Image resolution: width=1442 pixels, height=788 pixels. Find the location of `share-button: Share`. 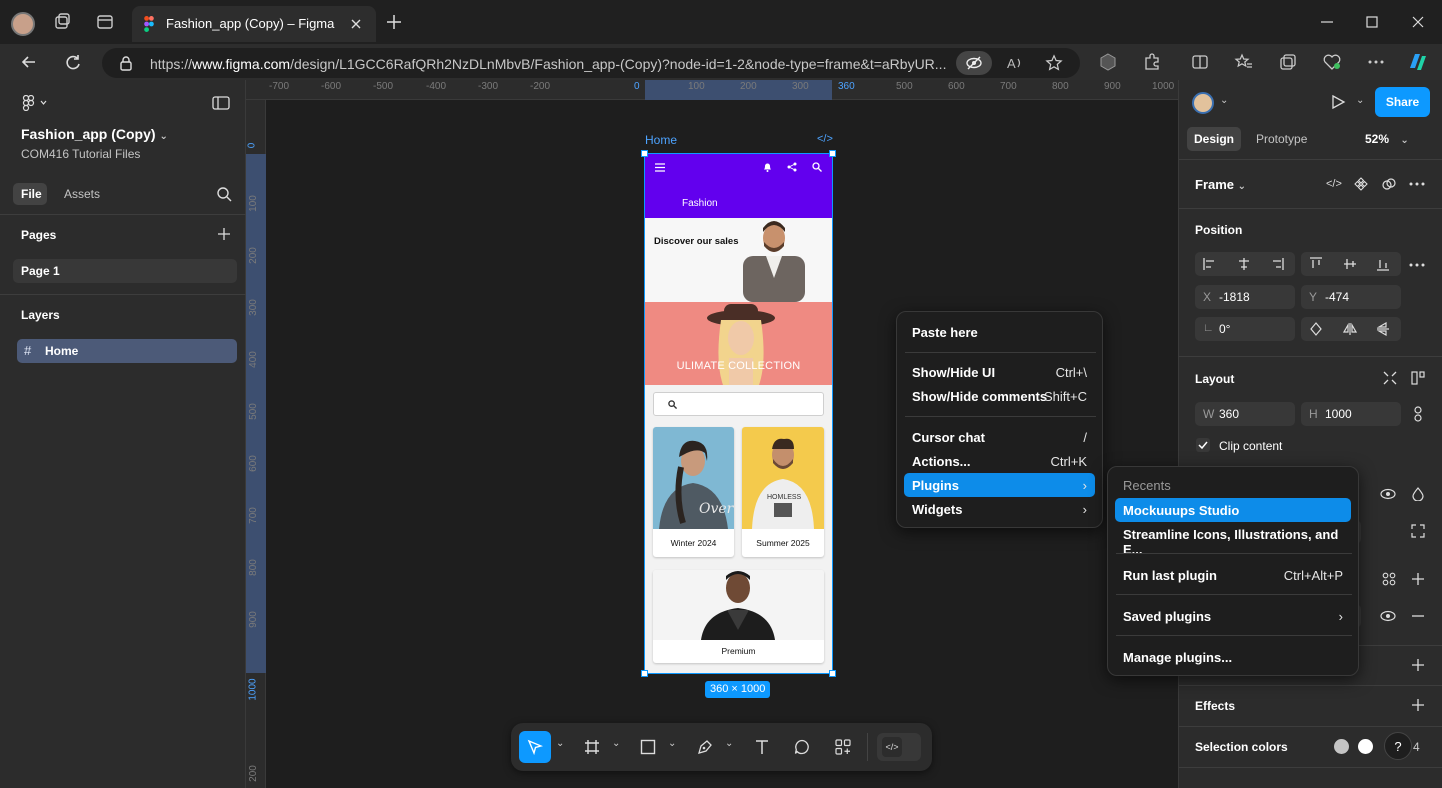

share-button: Share is located at coordinates (1402, 102).